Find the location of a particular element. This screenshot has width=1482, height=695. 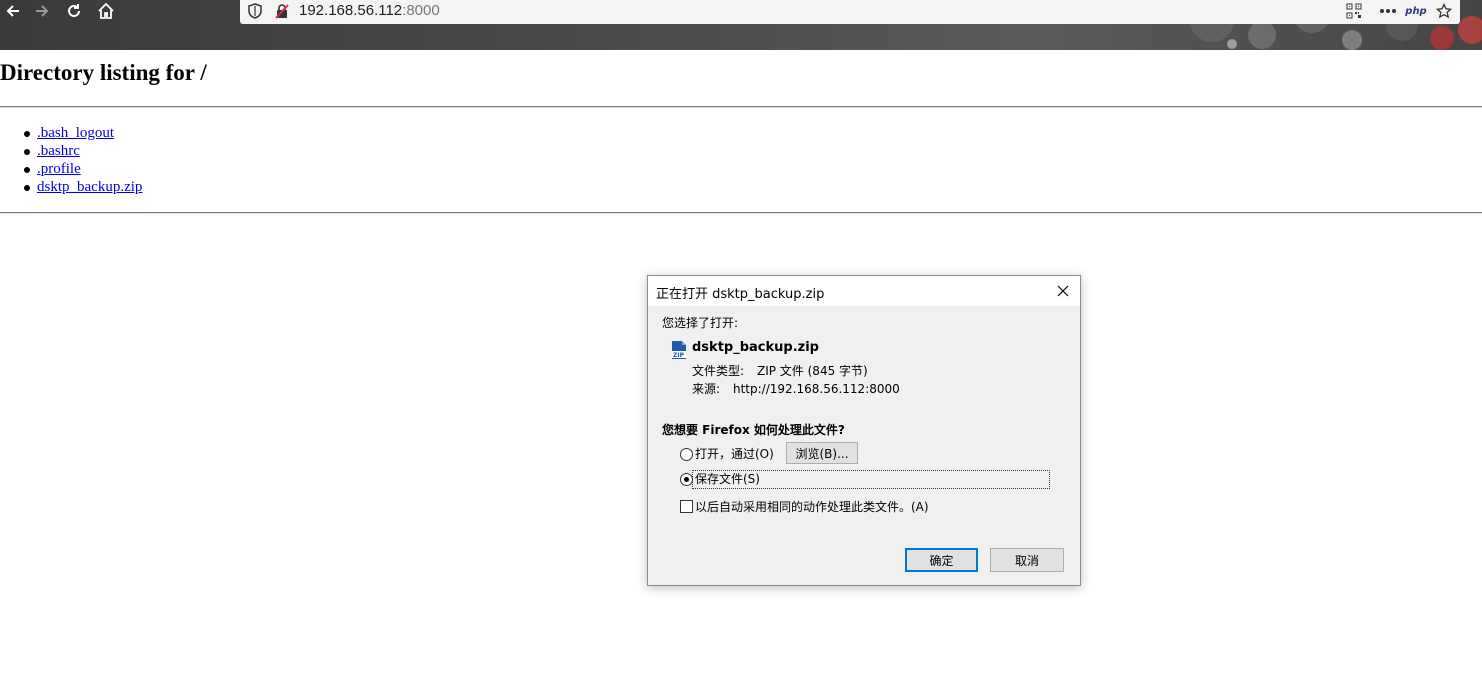

close-icon is located at coordinates (1063, 291).